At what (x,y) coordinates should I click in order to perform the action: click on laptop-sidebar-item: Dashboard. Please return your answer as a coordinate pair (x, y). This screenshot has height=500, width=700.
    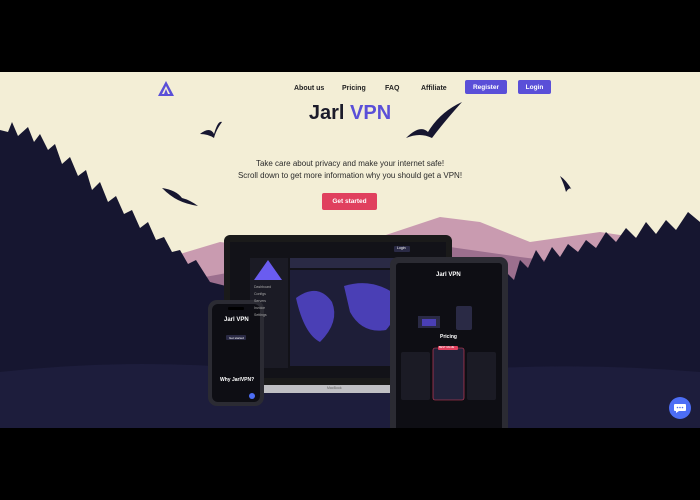
    Looking at the image, I should click on (263, 287).